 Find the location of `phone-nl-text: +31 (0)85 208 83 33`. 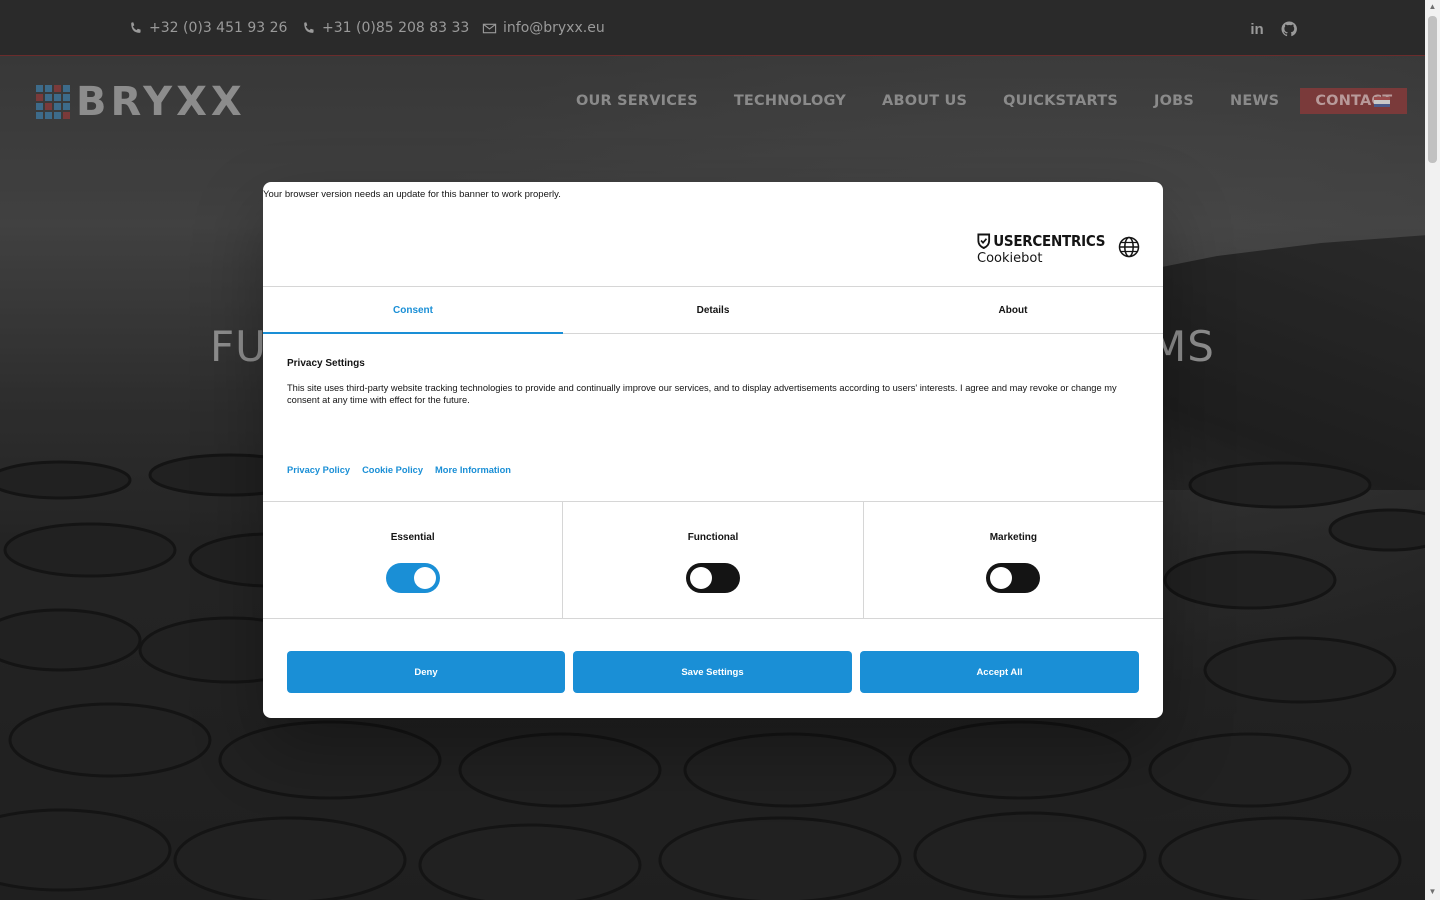

phone-nl-text: +31 (0)85 208 83 33 is located at coordinates (396, 28).